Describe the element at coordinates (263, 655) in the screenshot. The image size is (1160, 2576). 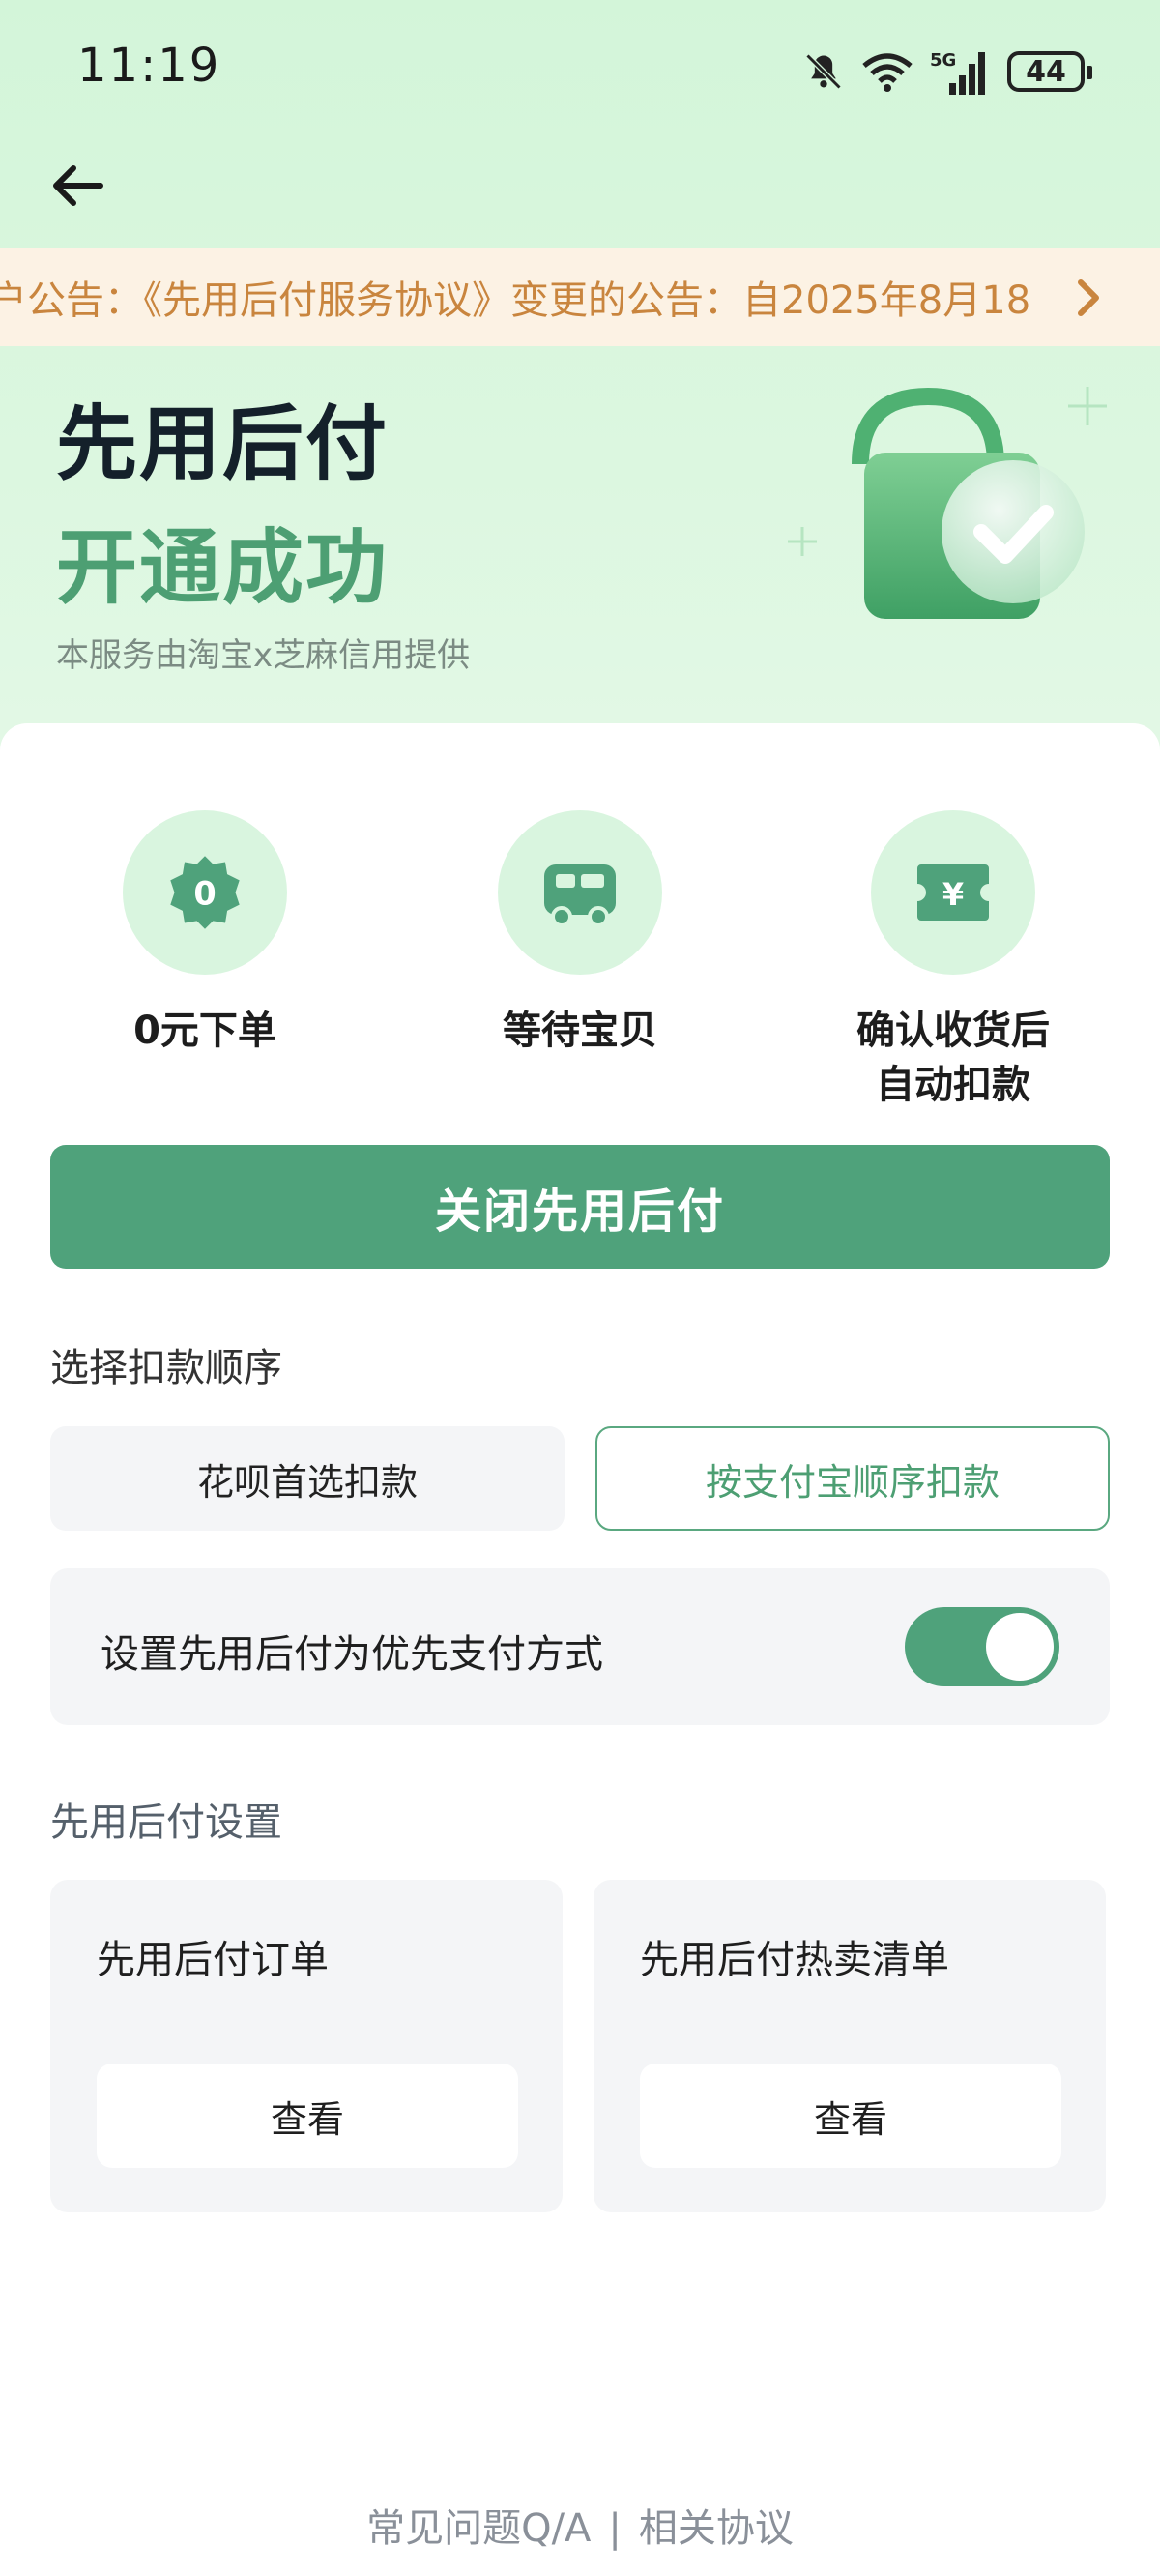
I see `provider-note: 本服务由淘宝x芝麻信用提供` at that location.